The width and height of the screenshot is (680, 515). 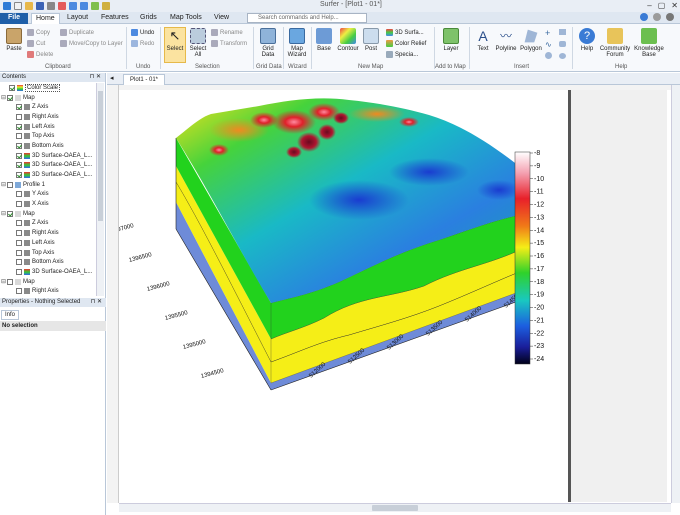 I want to click on tab-map-tools: Map Tools, so click(x=186, y=18).